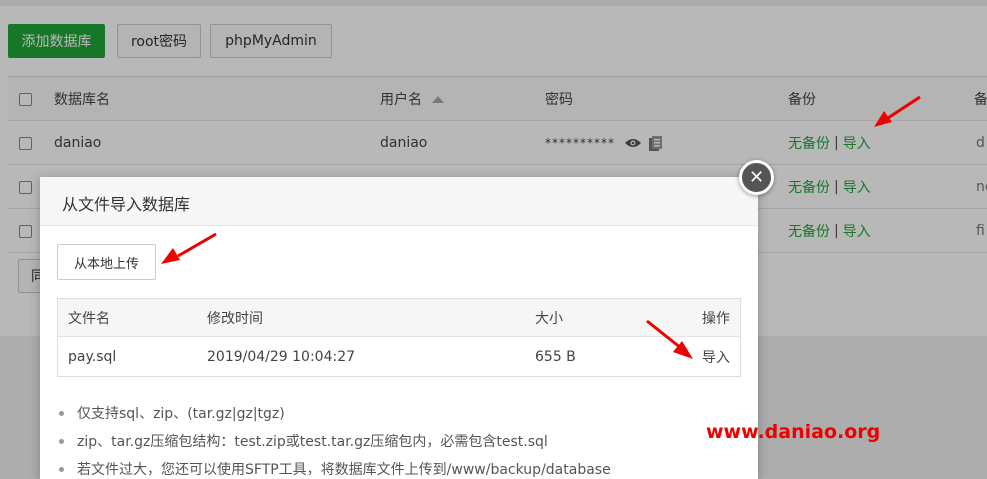  Describe the element at coordinates (335, 413) in the screenshot. I see `list-item: 仅支持sql、zip、(tar.gz|gz|tgz)` at that location.